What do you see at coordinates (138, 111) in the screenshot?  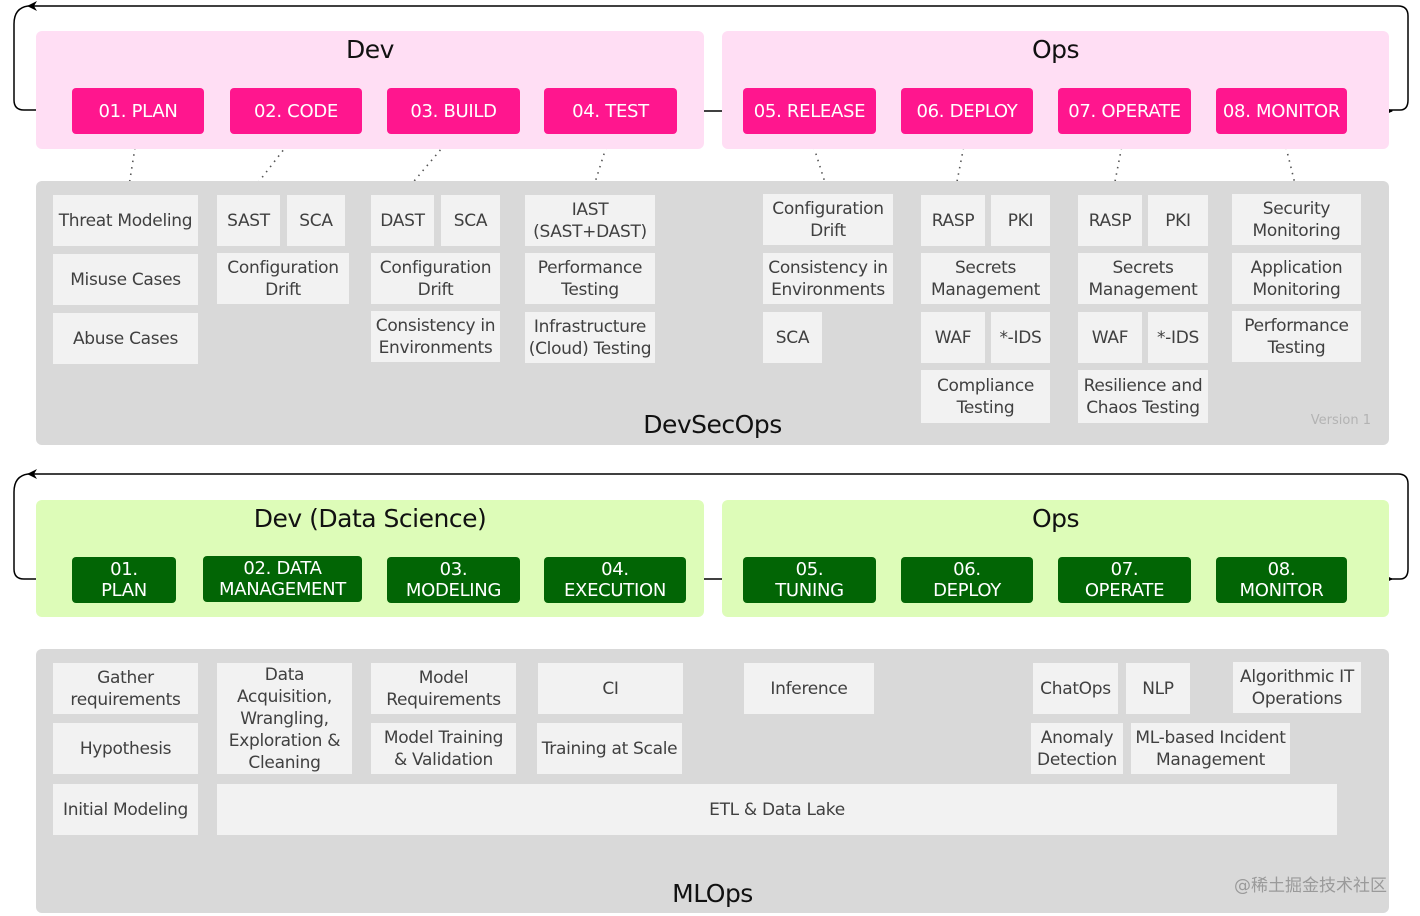 I see `stage-plan: 01. PLAN` at bounding box center [138, 111].